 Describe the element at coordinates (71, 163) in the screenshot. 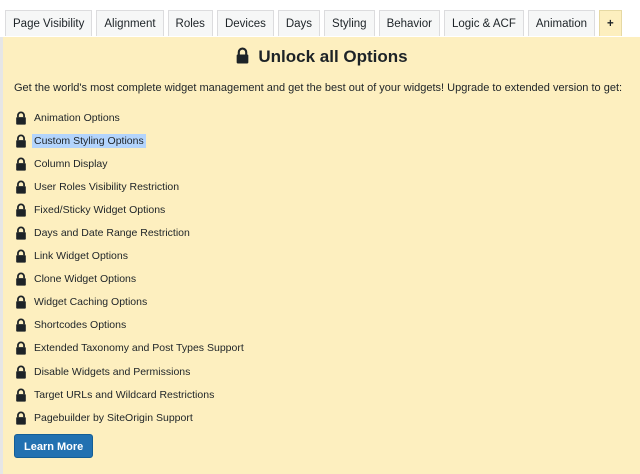

I see `feature-label: Column Display` at that location.